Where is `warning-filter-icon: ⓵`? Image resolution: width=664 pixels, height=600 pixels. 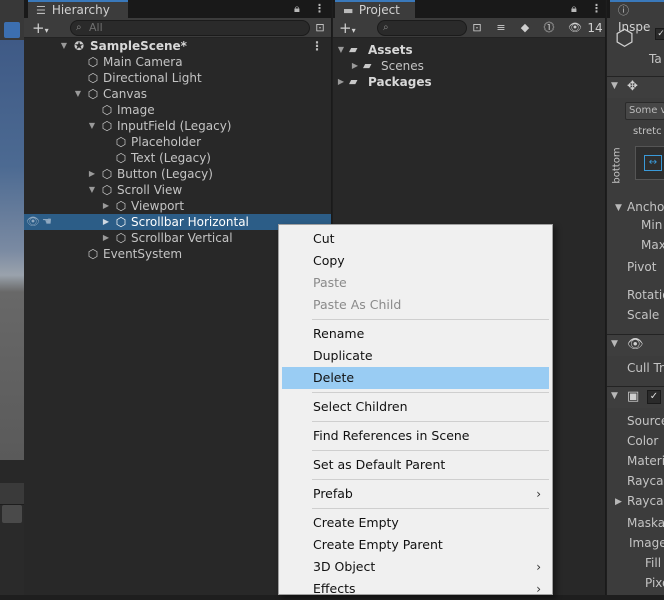 warning-filter-icon: ⓵ is located at coordinates (549, 28).